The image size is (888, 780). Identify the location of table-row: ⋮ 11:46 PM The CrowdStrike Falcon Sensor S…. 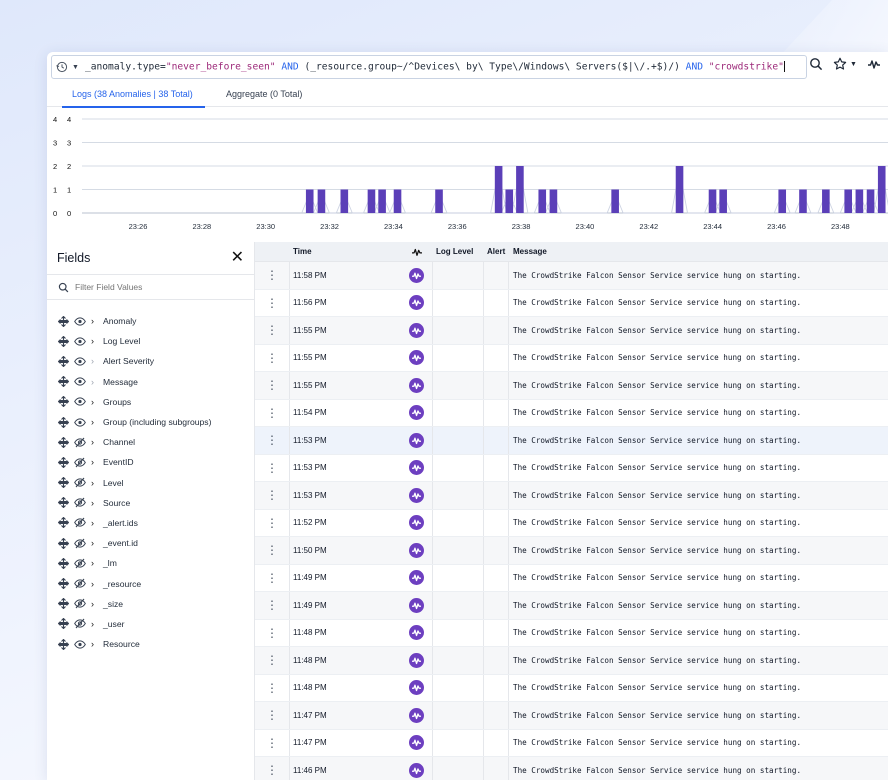
(571, 768).